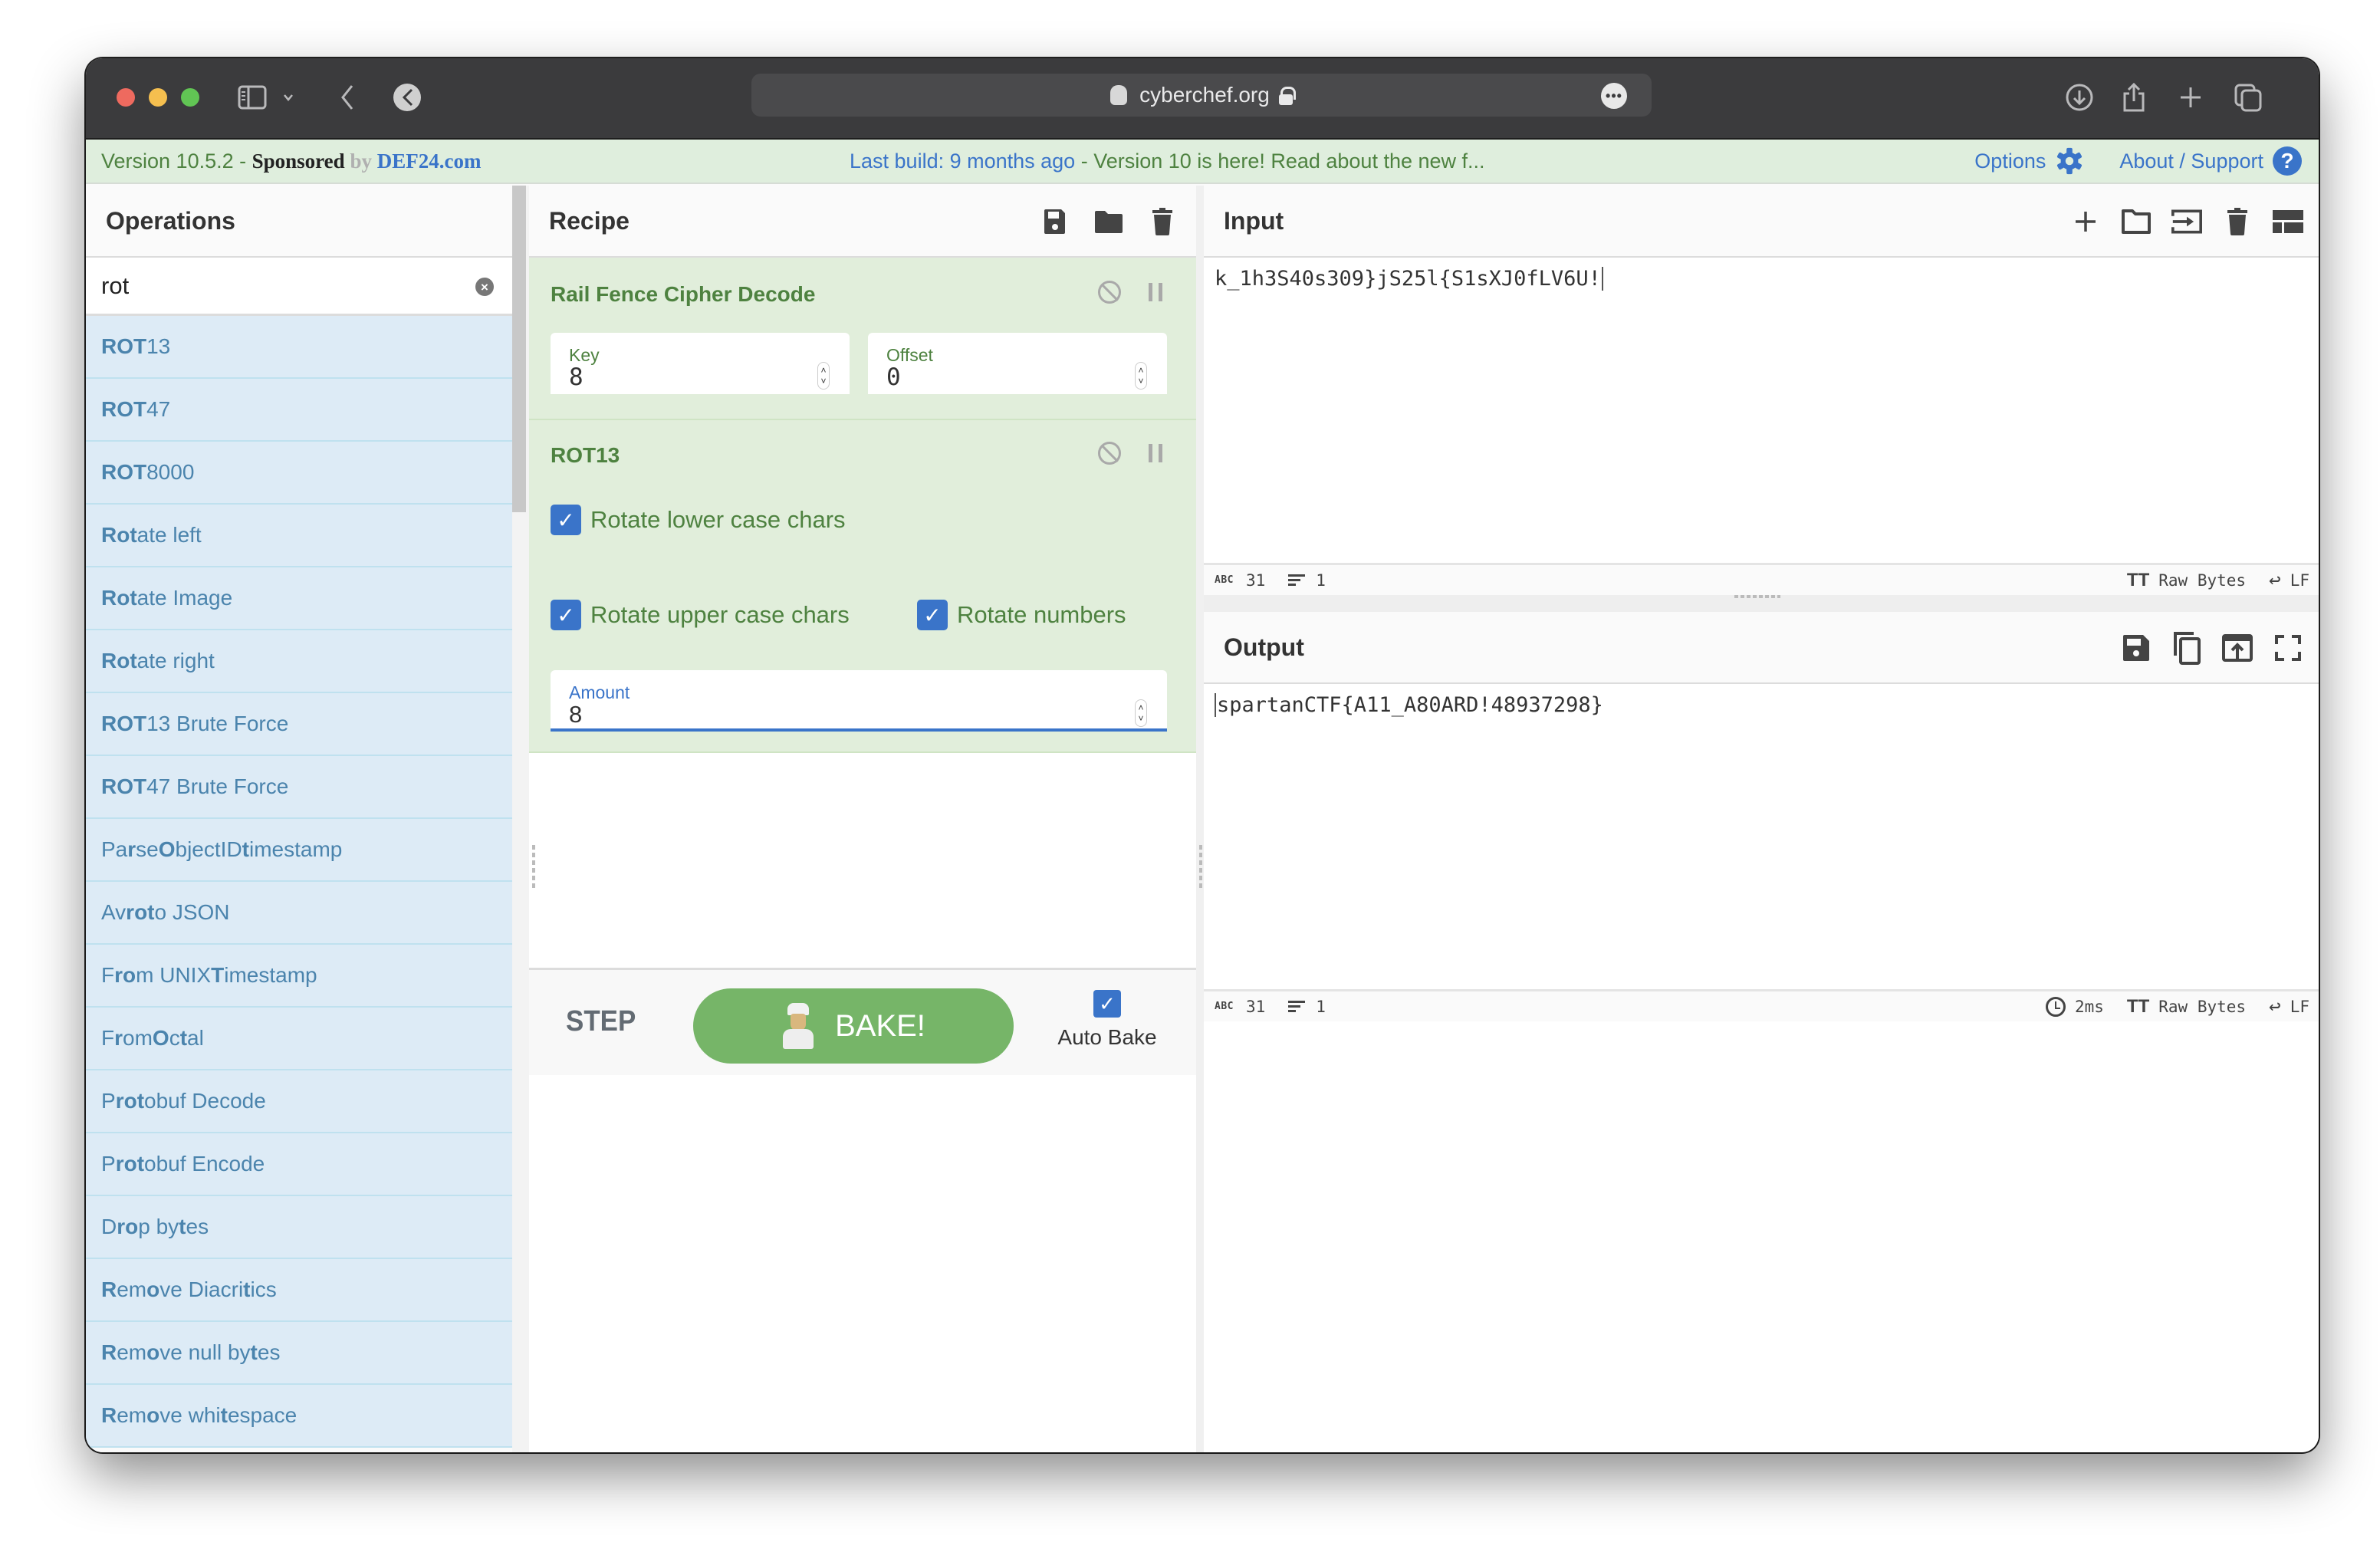 The width and height of the screenshot is (2380, 1552). What do you see at coordinates (429, 161) in the screenshot?
I see `sponsor-link: DEF24.com` at bounding box center [429, 161].